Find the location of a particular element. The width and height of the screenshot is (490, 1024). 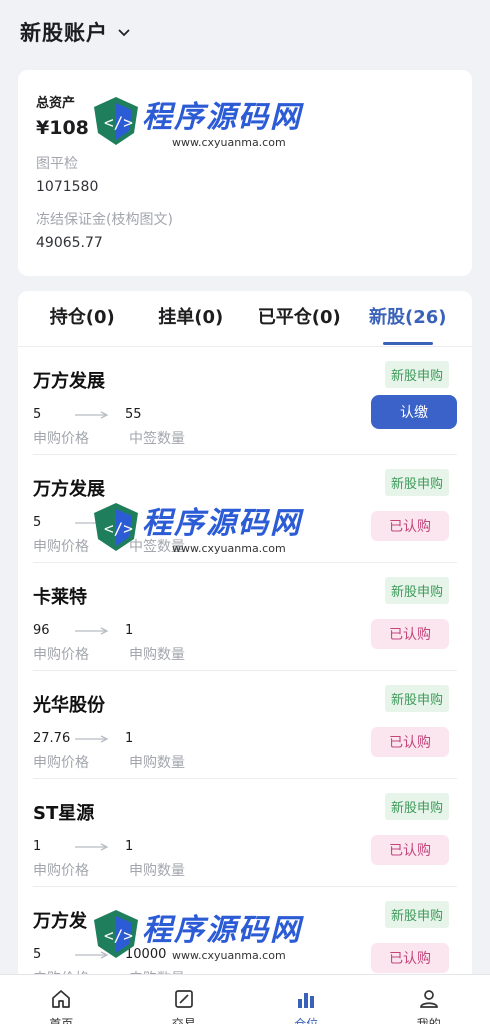

ipo-list-item: 卡莱特 96 1 申购价格 申购数量 新股申购 已认购 is located at coordinates (245, 617).